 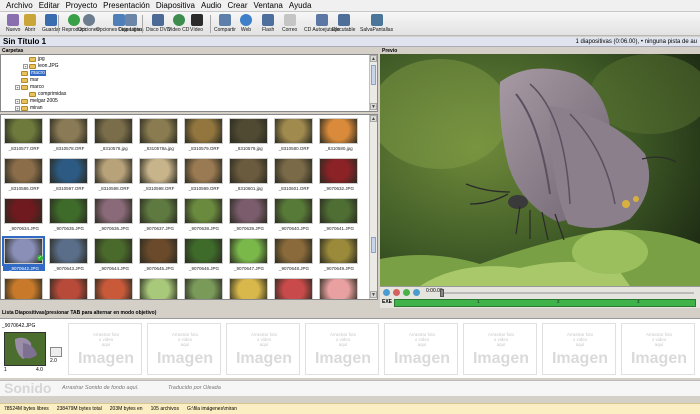 I want to click on folder-item: jpg, so click(x=34, y=59).